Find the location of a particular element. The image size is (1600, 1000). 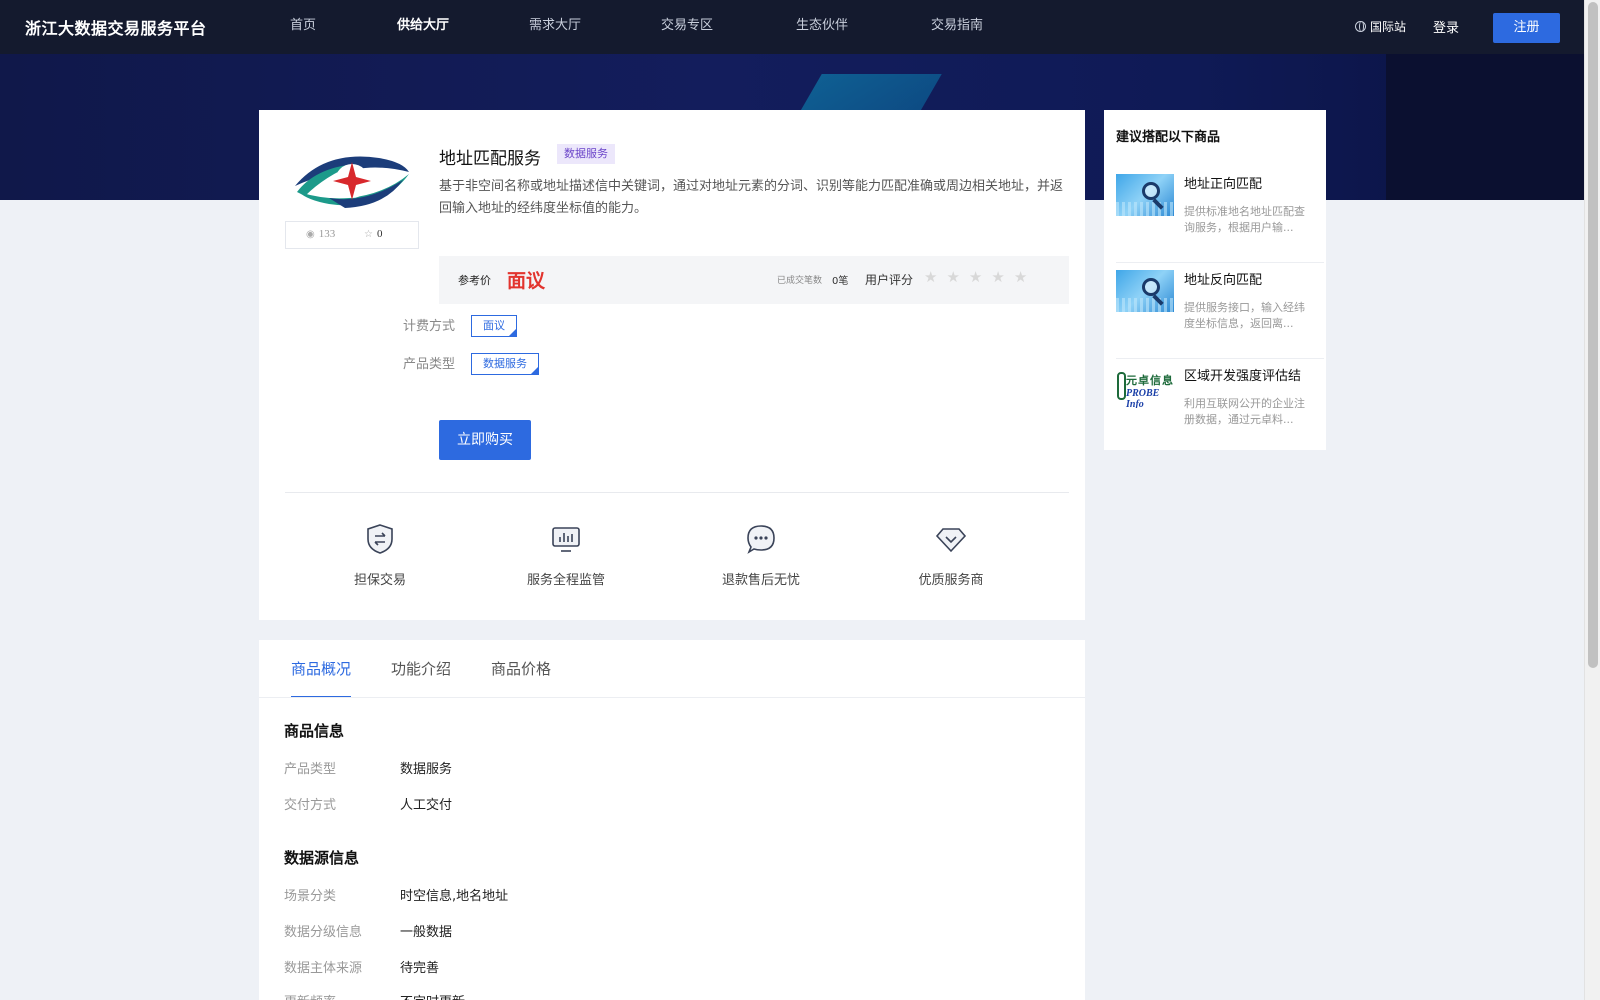

nav-item-supply-hall: 供给大厅 is located at coordinates (463, 27).